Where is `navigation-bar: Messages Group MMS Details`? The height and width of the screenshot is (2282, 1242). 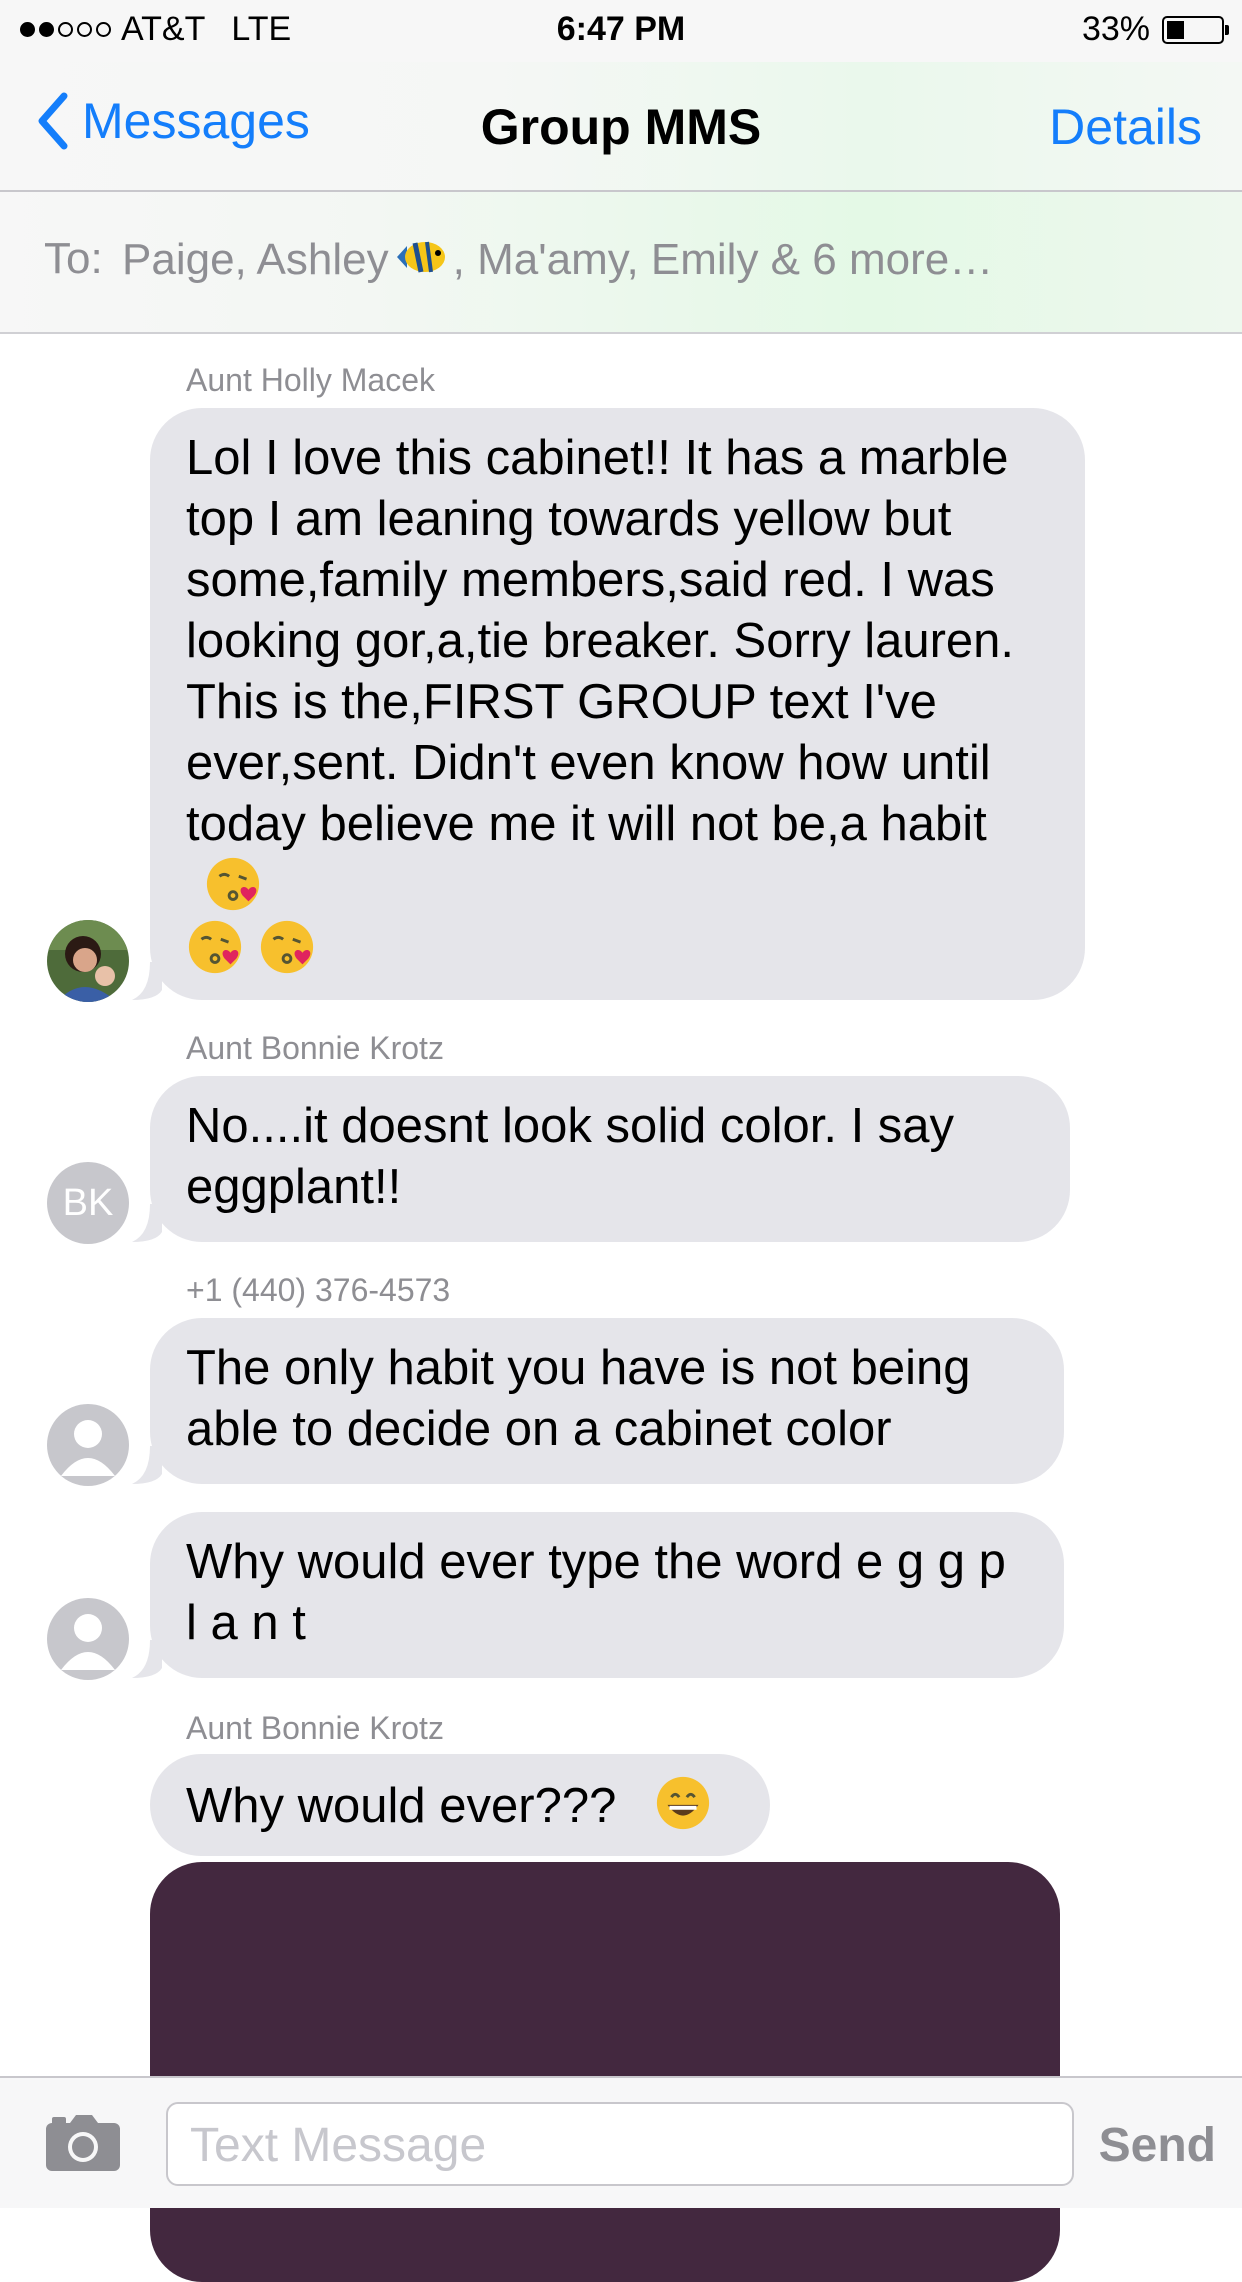
navigation-bar: Messages Group MMS Details is located at coordinates (621, 127).